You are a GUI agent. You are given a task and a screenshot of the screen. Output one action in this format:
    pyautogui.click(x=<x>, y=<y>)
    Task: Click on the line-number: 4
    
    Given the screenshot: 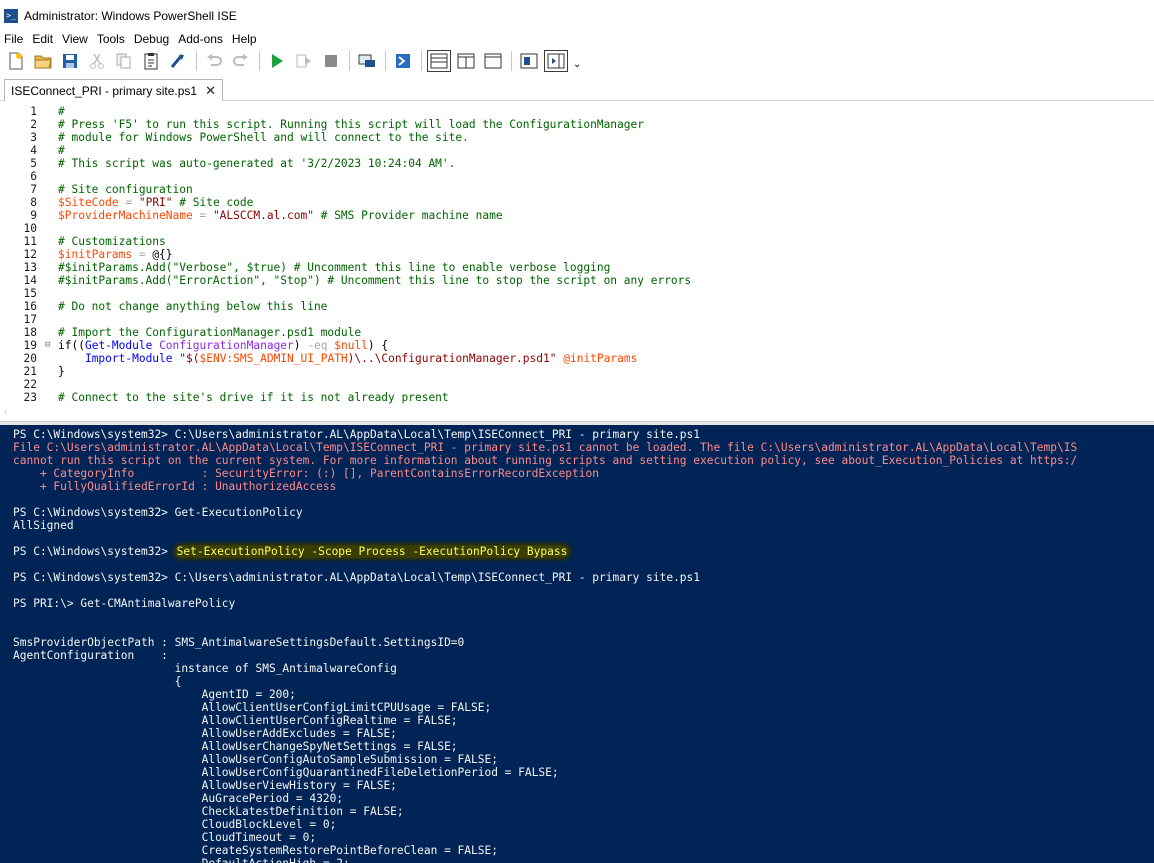 What is the action you would take?
    pyautogui.click(x=33, y=150)
    